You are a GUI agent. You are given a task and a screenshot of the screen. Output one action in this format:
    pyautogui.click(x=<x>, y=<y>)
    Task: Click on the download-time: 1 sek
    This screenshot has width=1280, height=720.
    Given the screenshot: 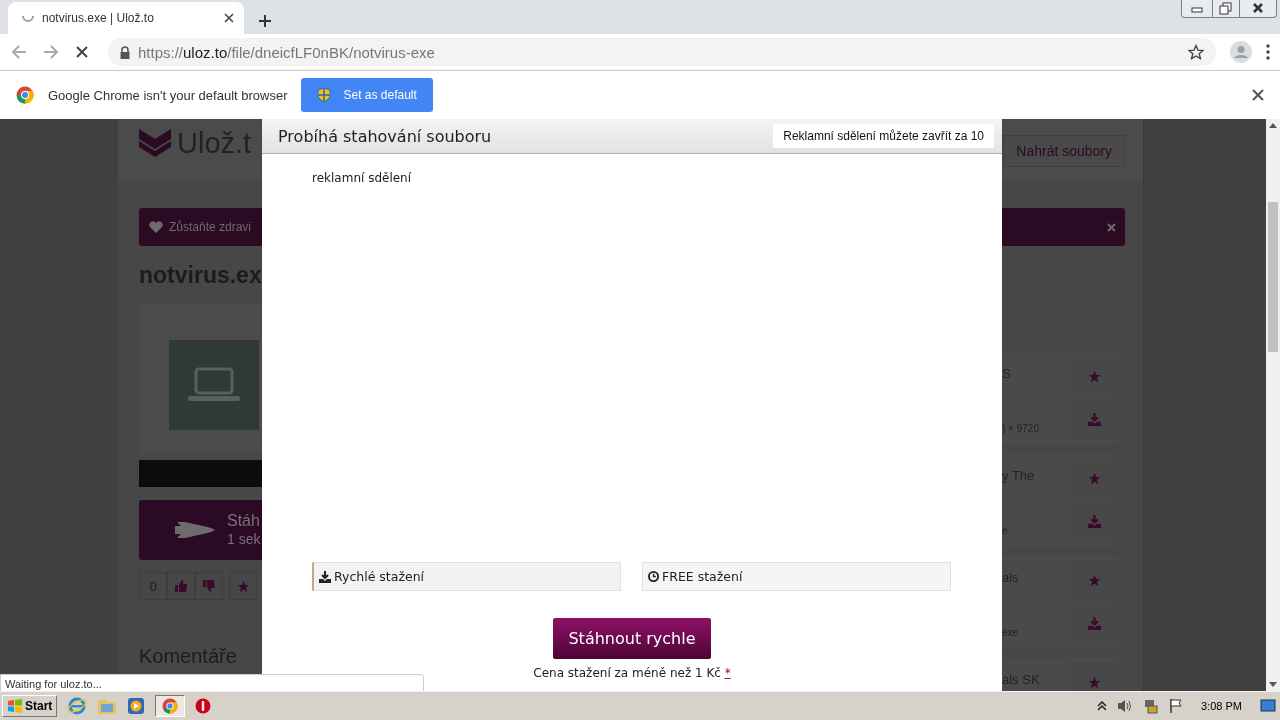 What is the action you would take?
    pyautogui.click(x=244, y=539)
    